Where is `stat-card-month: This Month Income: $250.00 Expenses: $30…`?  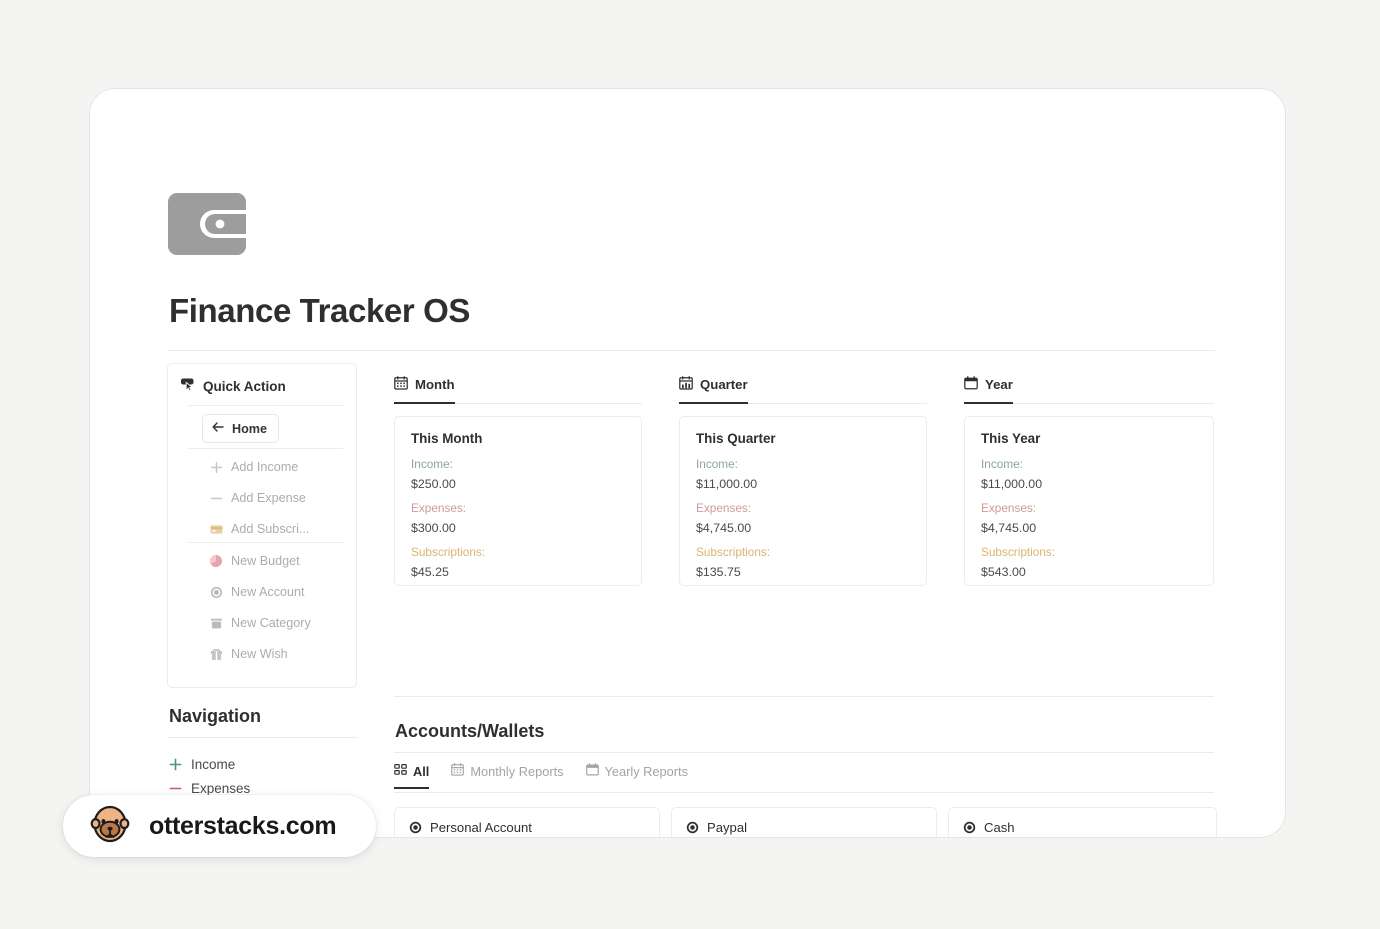 stat-card-month: This Month Income: $250.00 Expenses: $30… is located at coordinates (518, 501).